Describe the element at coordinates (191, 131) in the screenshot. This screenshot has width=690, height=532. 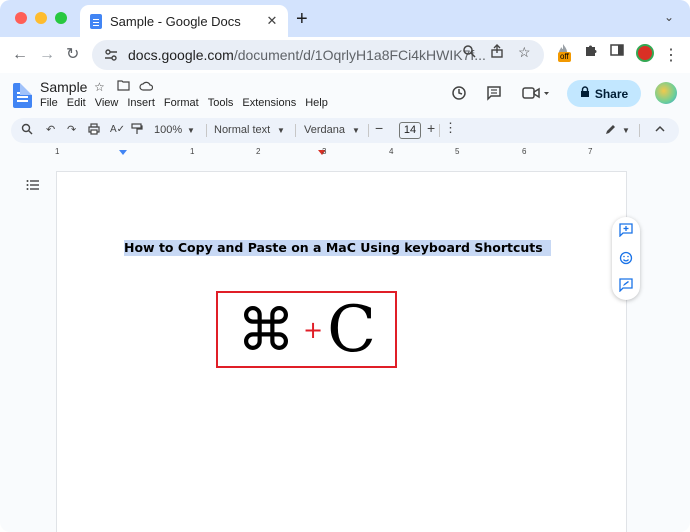
I see `zoom-dropdown-icon: ▼` at that location.